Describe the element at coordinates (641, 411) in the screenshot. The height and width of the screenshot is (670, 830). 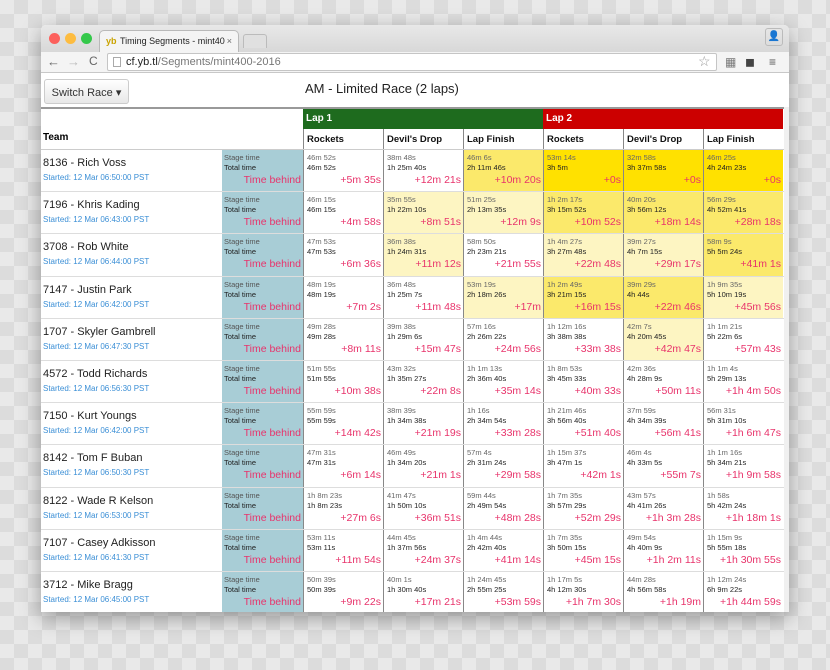
I see `stage-time: 37m 59s` at that location.